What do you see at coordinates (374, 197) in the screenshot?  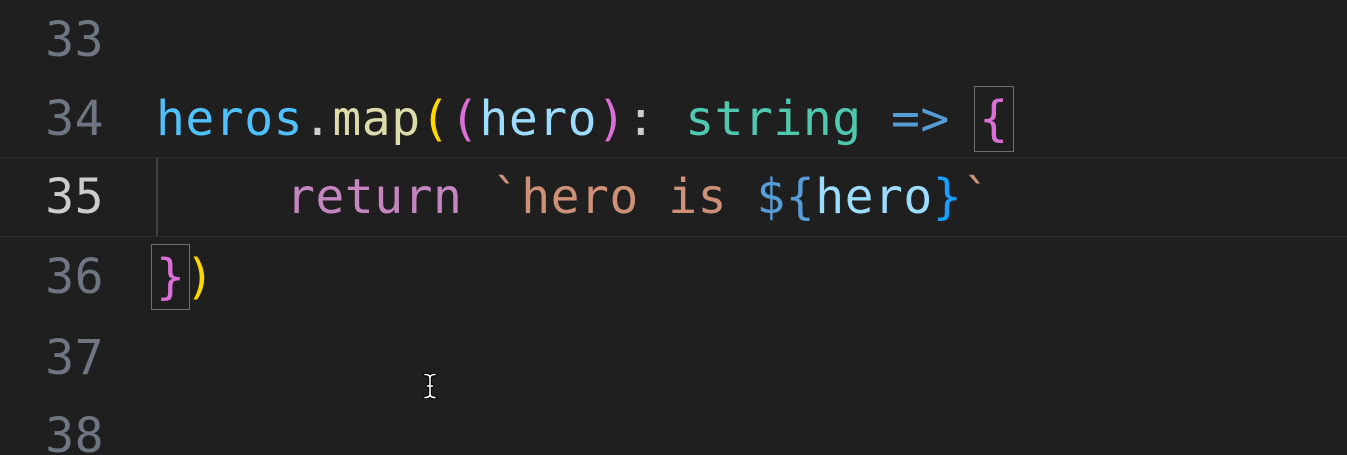 I see `token-keyword: return` at bounding box center [374, 197].